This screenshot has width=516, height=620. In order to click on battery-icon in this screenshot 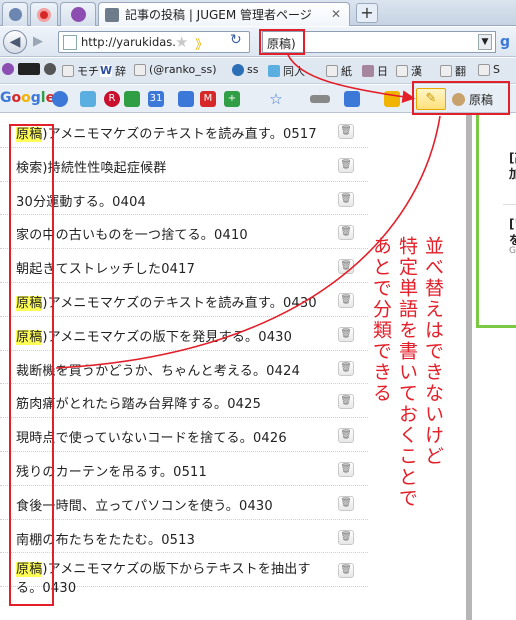, I will do `click(320, 99)`.